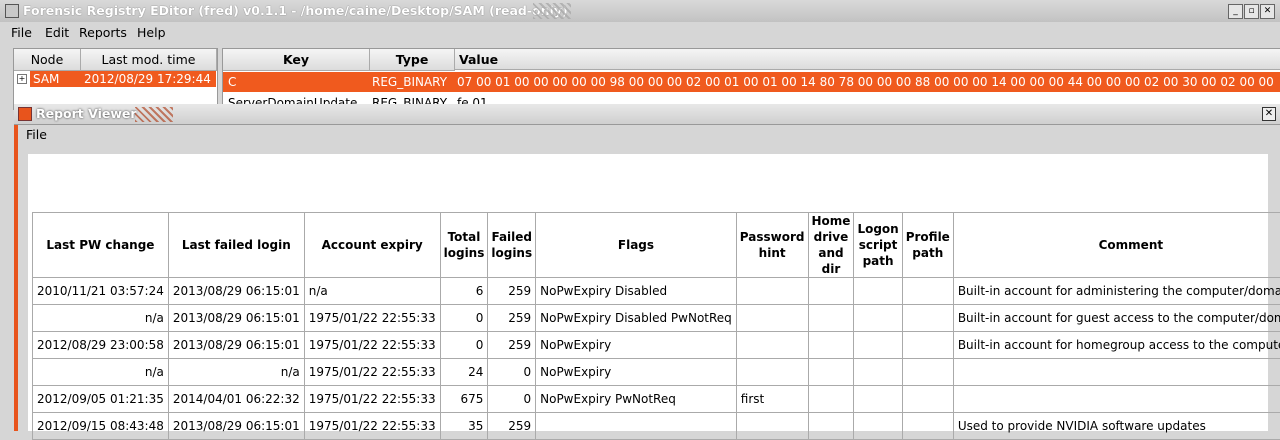 The height and width of the screenshot is (440, 1280). Describe the element at coordinates (236, 399) in the screenshot. I see `cell-last-failed-login: 2014/04/01 06:22:32` at that location.